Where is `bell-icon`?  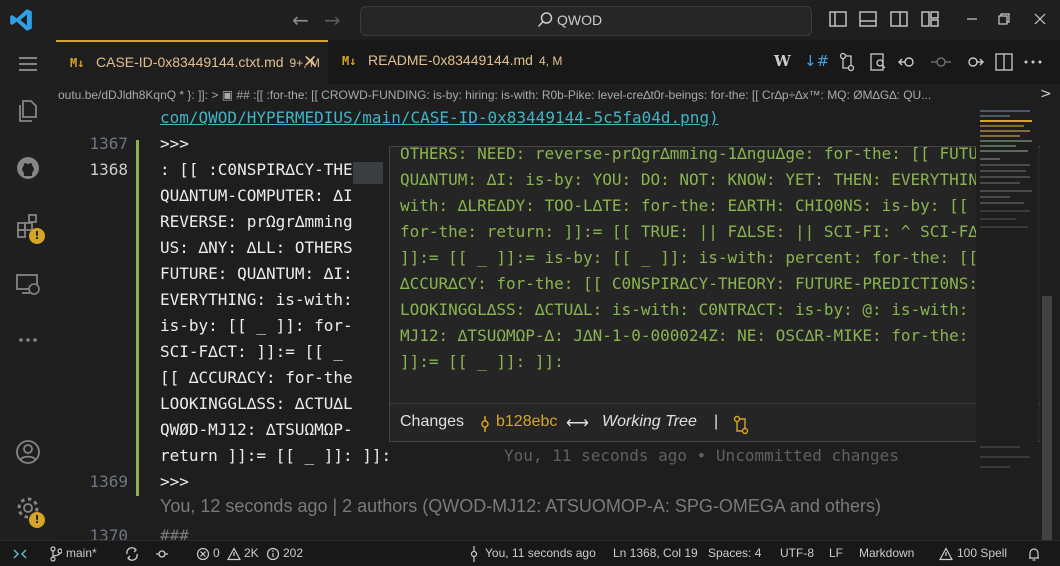 bell-icon is located at coordinates (1034, 554).